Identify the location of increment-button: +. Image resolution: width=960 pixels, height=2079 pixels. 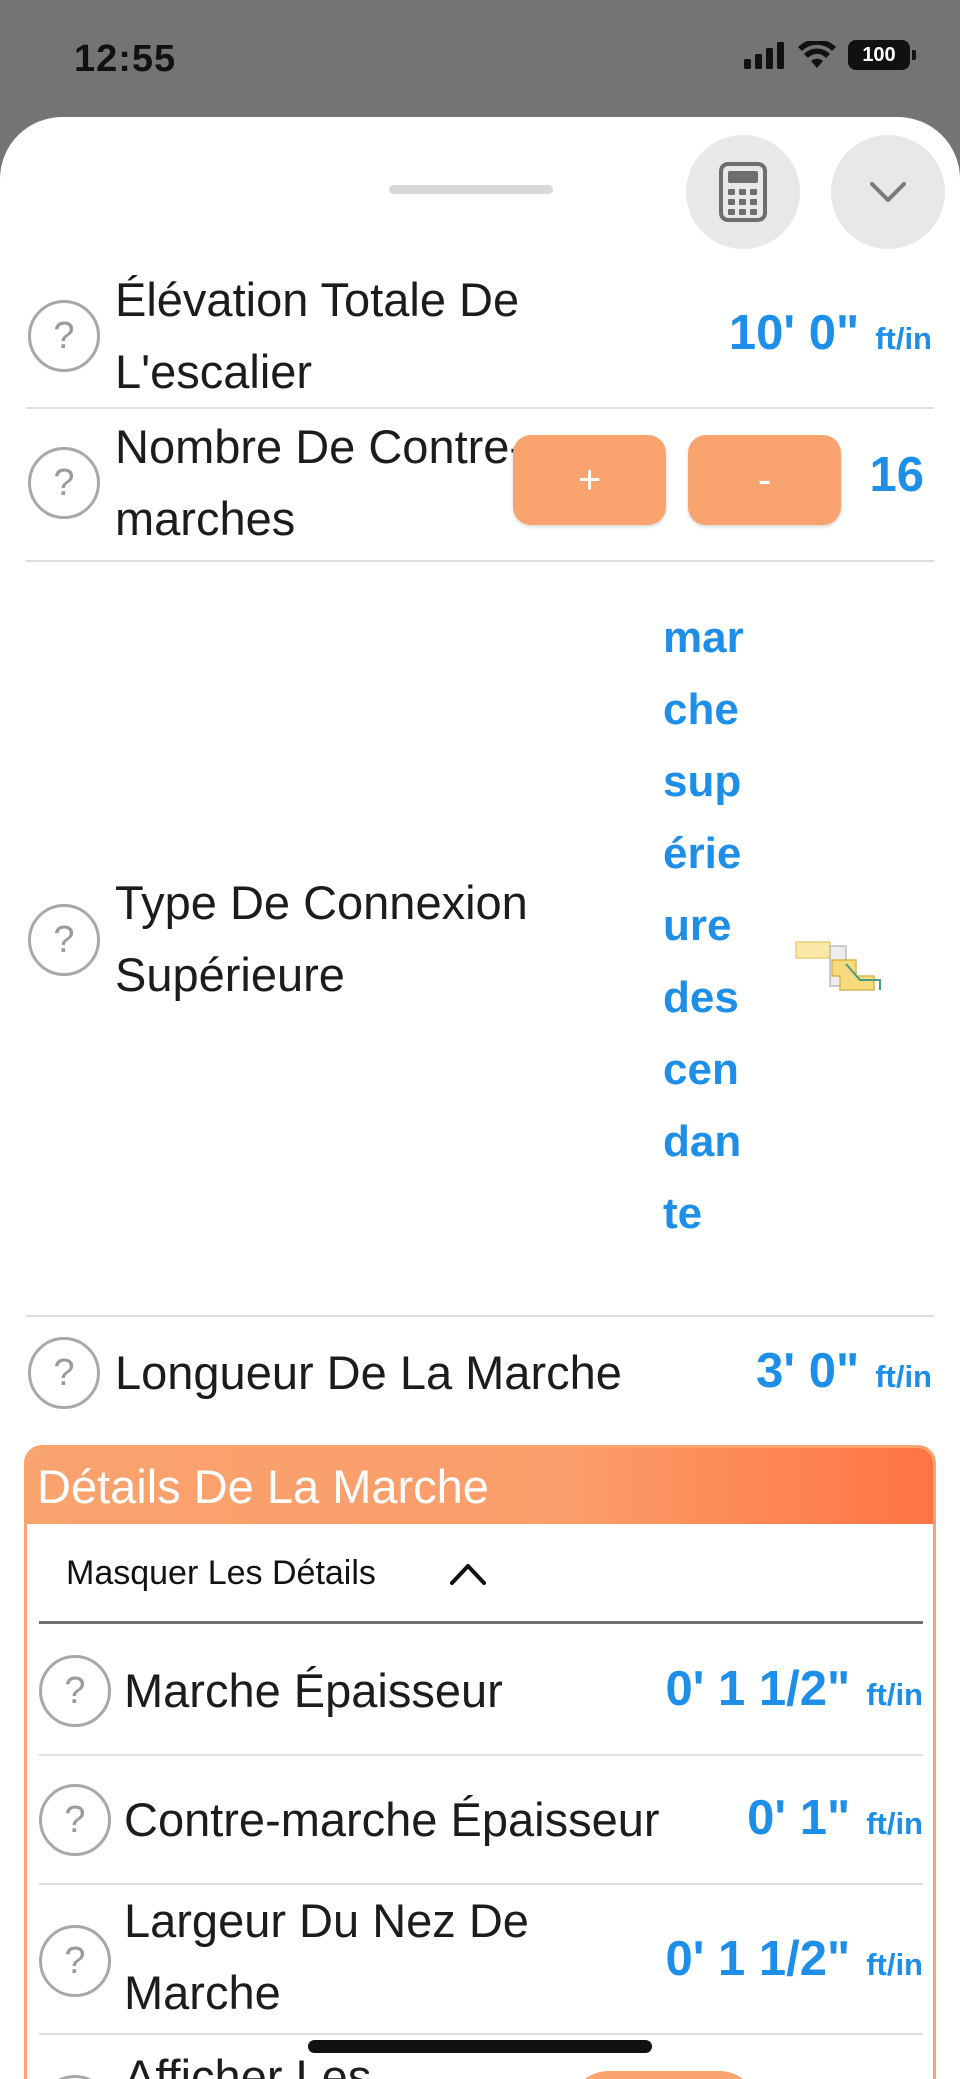
(589, 480).